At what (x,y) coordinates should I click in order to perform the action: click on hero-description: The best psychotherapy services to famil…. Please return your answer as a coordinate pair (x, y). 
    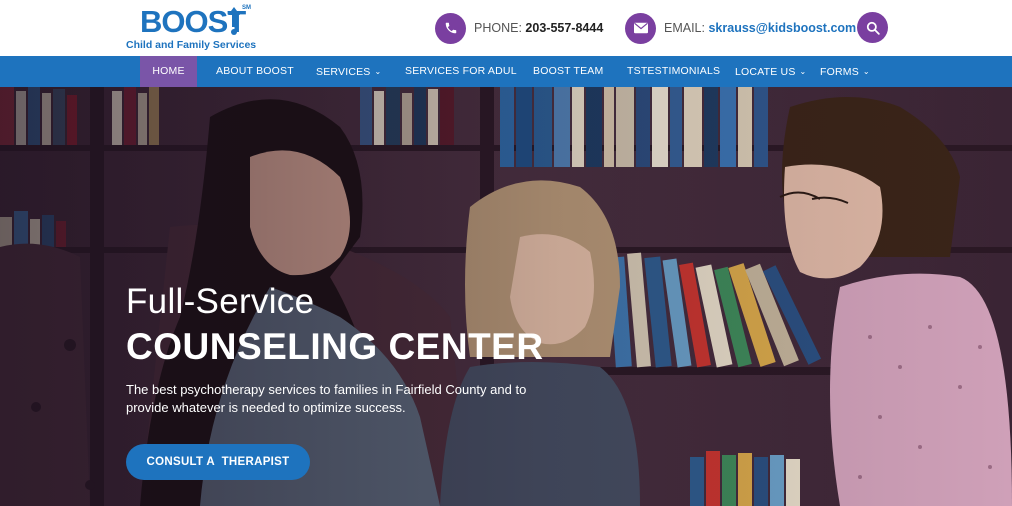
    Looking at the image, I should click on (326, 398).